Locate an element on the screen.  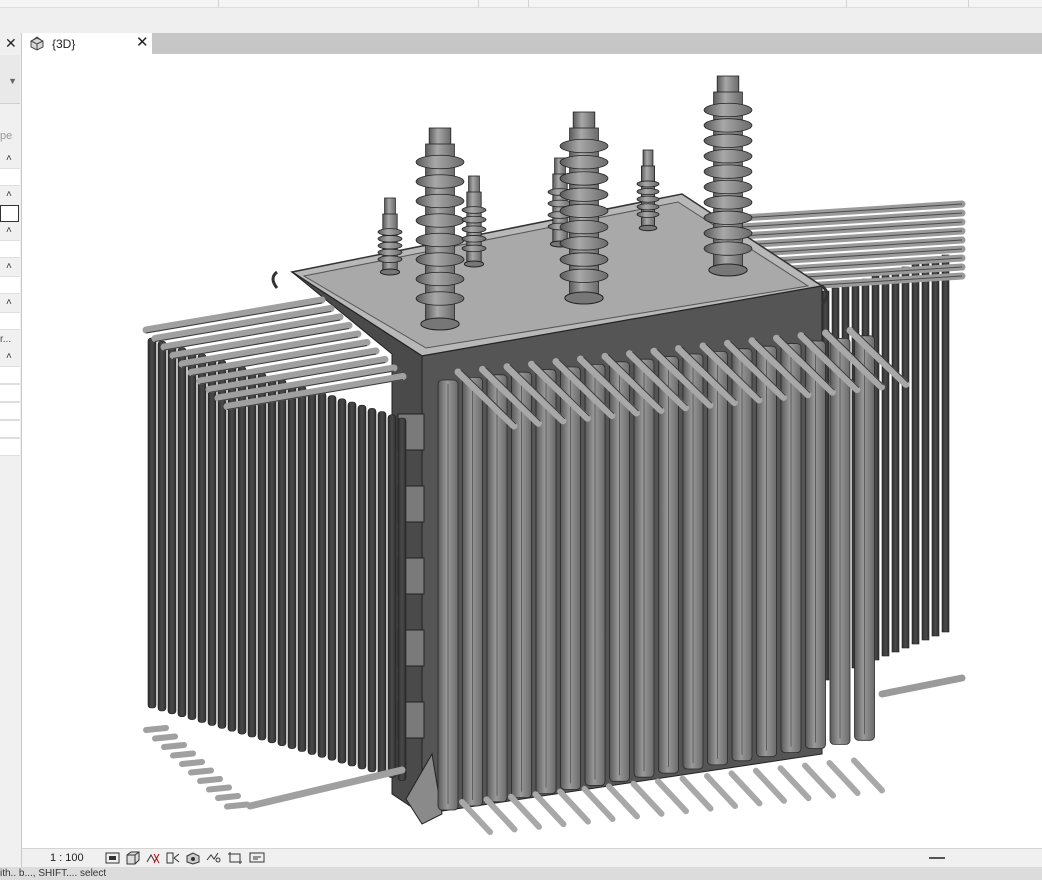
type-selector-dropdown: ▼ is located at coordinates (10, 79).